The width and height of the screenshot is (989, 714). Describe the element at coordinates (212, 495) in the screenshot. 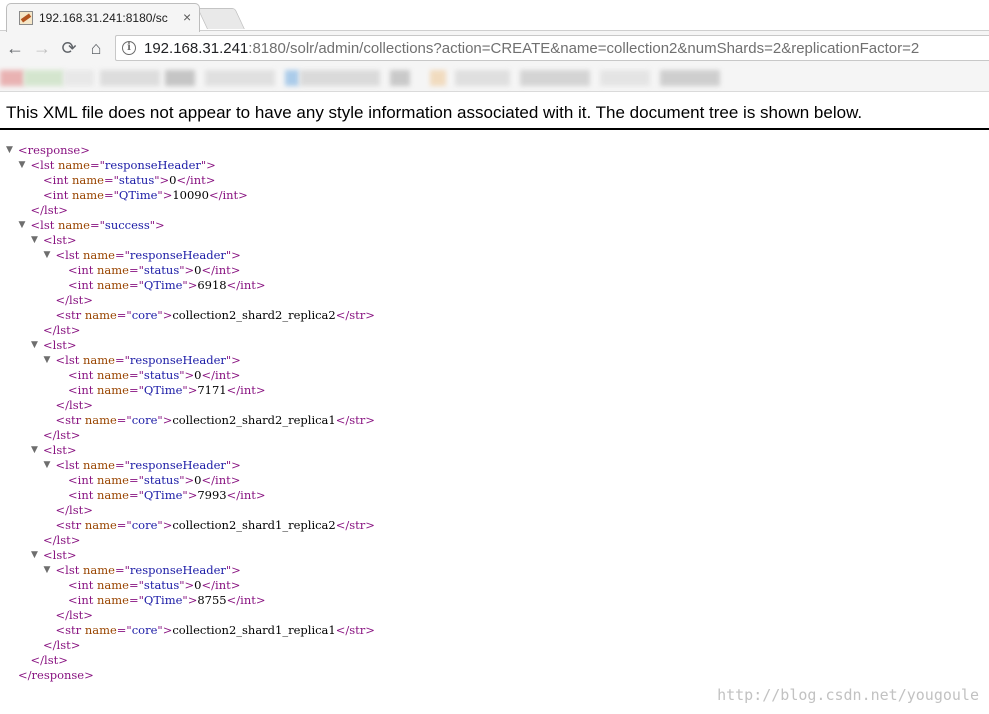

I see `xml-text: 7993` at that location.